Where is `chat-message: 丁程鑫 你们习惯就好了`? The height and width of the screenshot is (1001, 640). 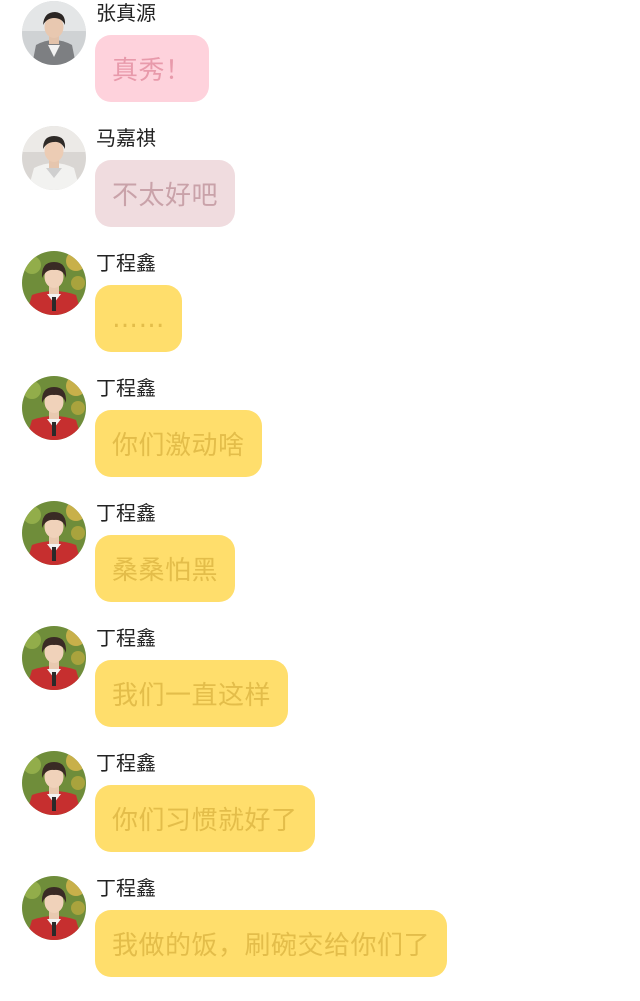
chat-message: 丁程鑫 你们习惯就好了 is located at coordinates (320, 813).